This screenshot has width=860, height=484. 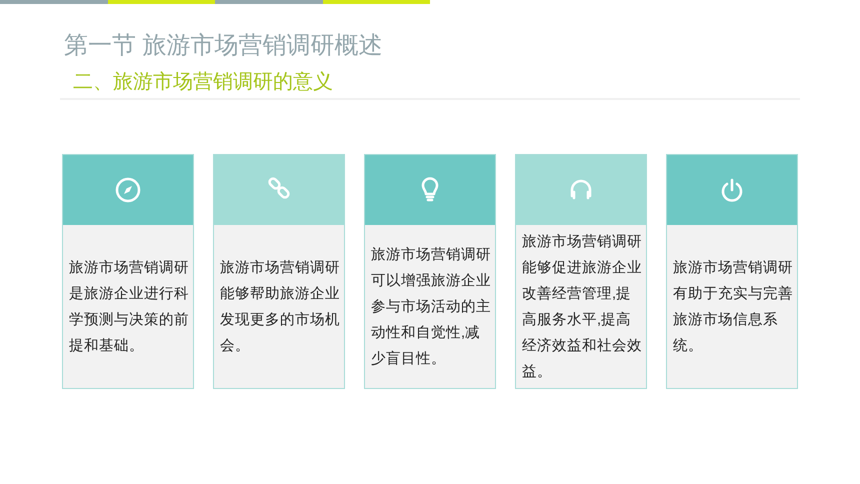 What do you see at coordinates (431, 307) in the screenshot?
I see `card-text: 旅游市场营销调研可以增强旅游企业参与市场活动的主动性和自觉性,减少盲目性。` at bounding box center [431, 307].